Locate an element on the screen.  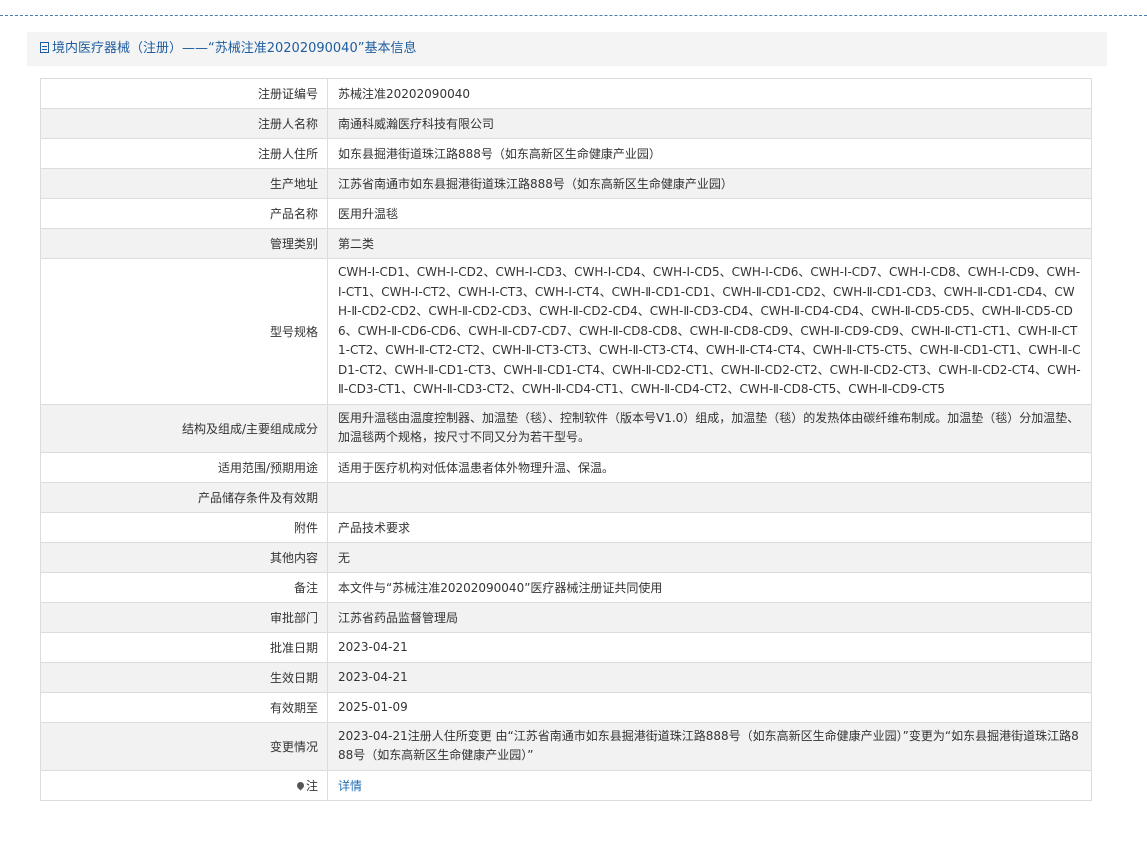
row-value: 产品技术要求 is located at coordinates (709, 527).